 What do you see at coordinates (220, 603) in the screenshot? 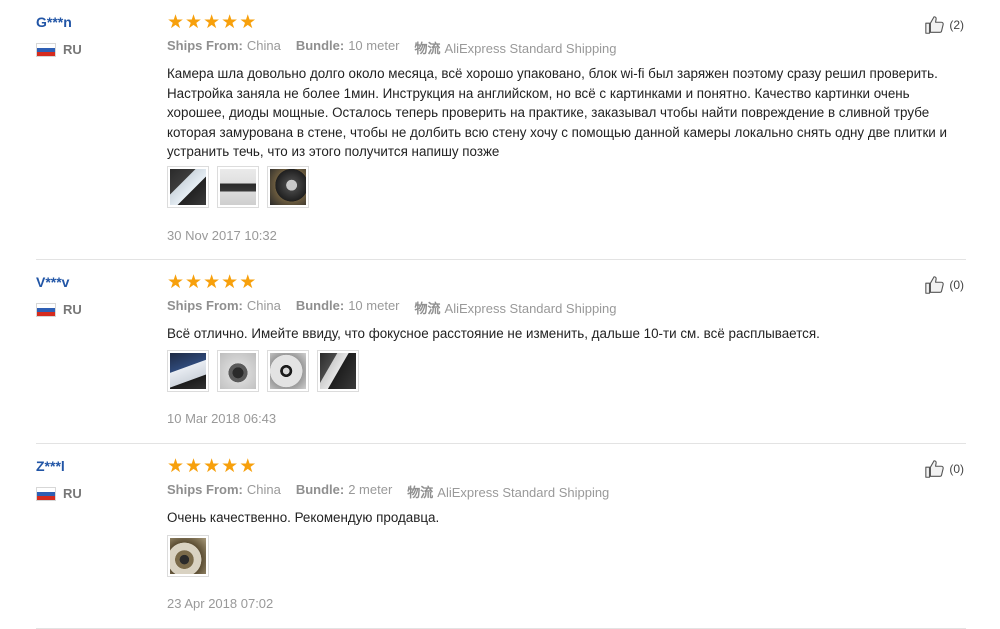
I see `review-date: 23 Apr 2018 07:02` at bounding box center [220, 603].